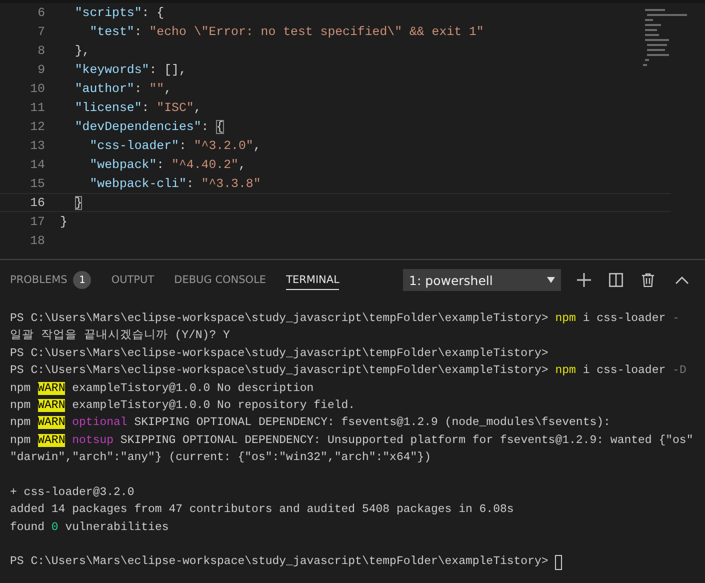 The height and width of the screenshot is (583, 705). Describe the element at coordinates (584, 280) in the screenshot. I see `plus-icon` at that location.